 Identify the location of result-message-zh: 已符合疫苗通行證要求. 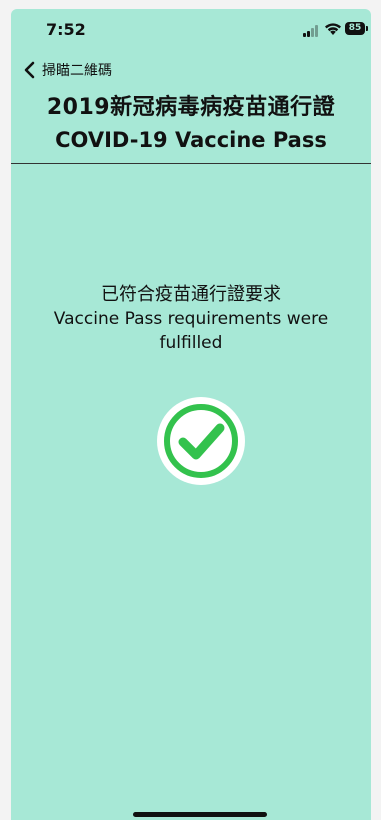
(191, 294).